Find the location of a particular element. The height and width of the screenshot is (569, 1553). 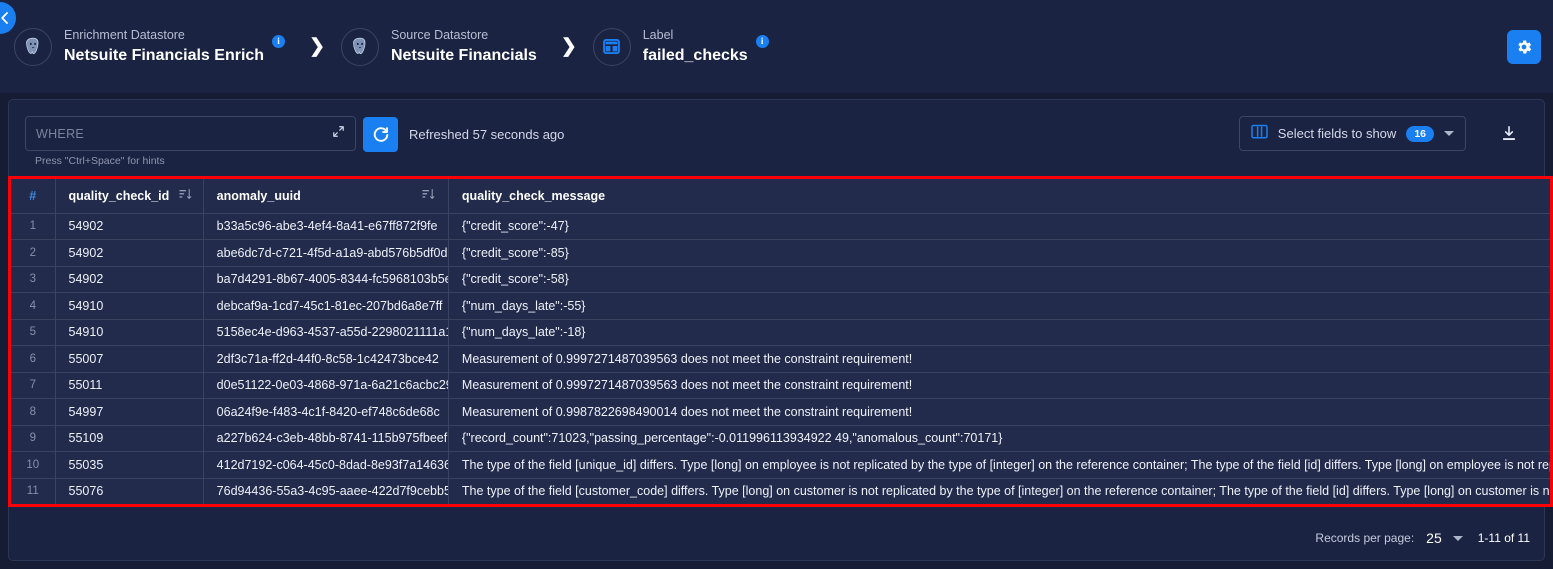

cell-index: 4 is located at coordinates (33, 306).